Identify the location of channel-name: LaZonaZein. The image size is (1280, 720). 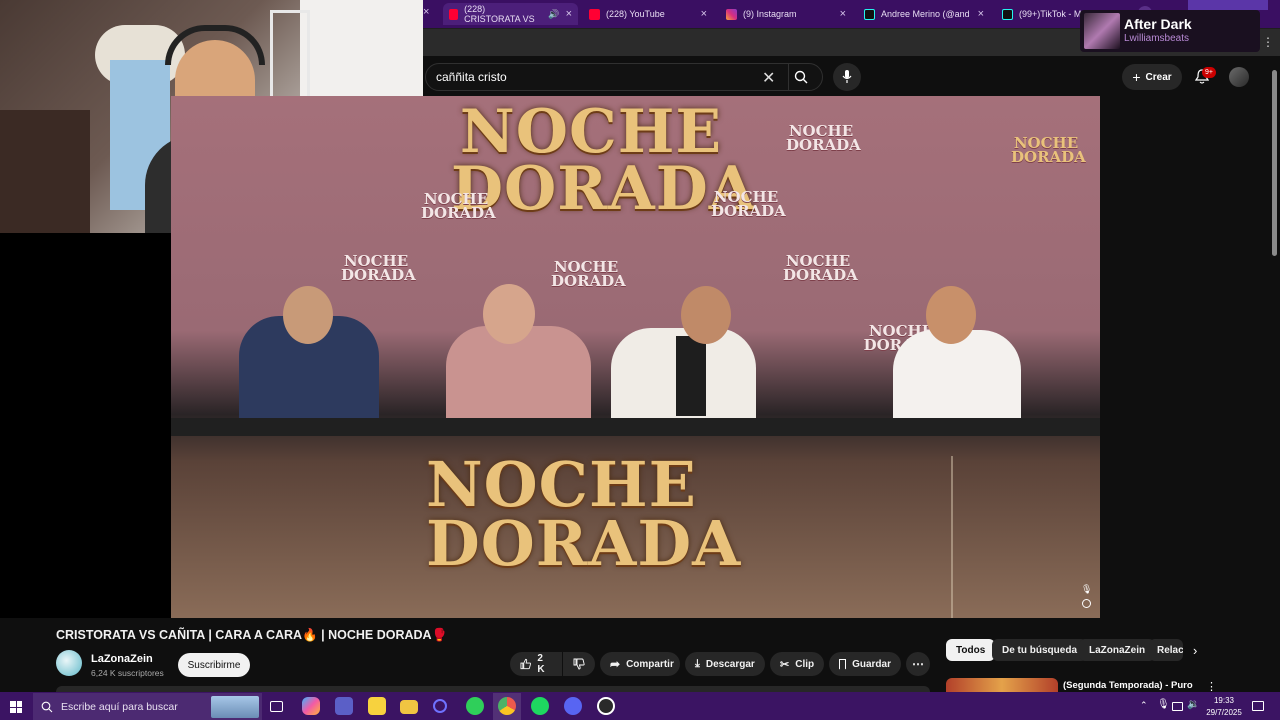
(122, 659).